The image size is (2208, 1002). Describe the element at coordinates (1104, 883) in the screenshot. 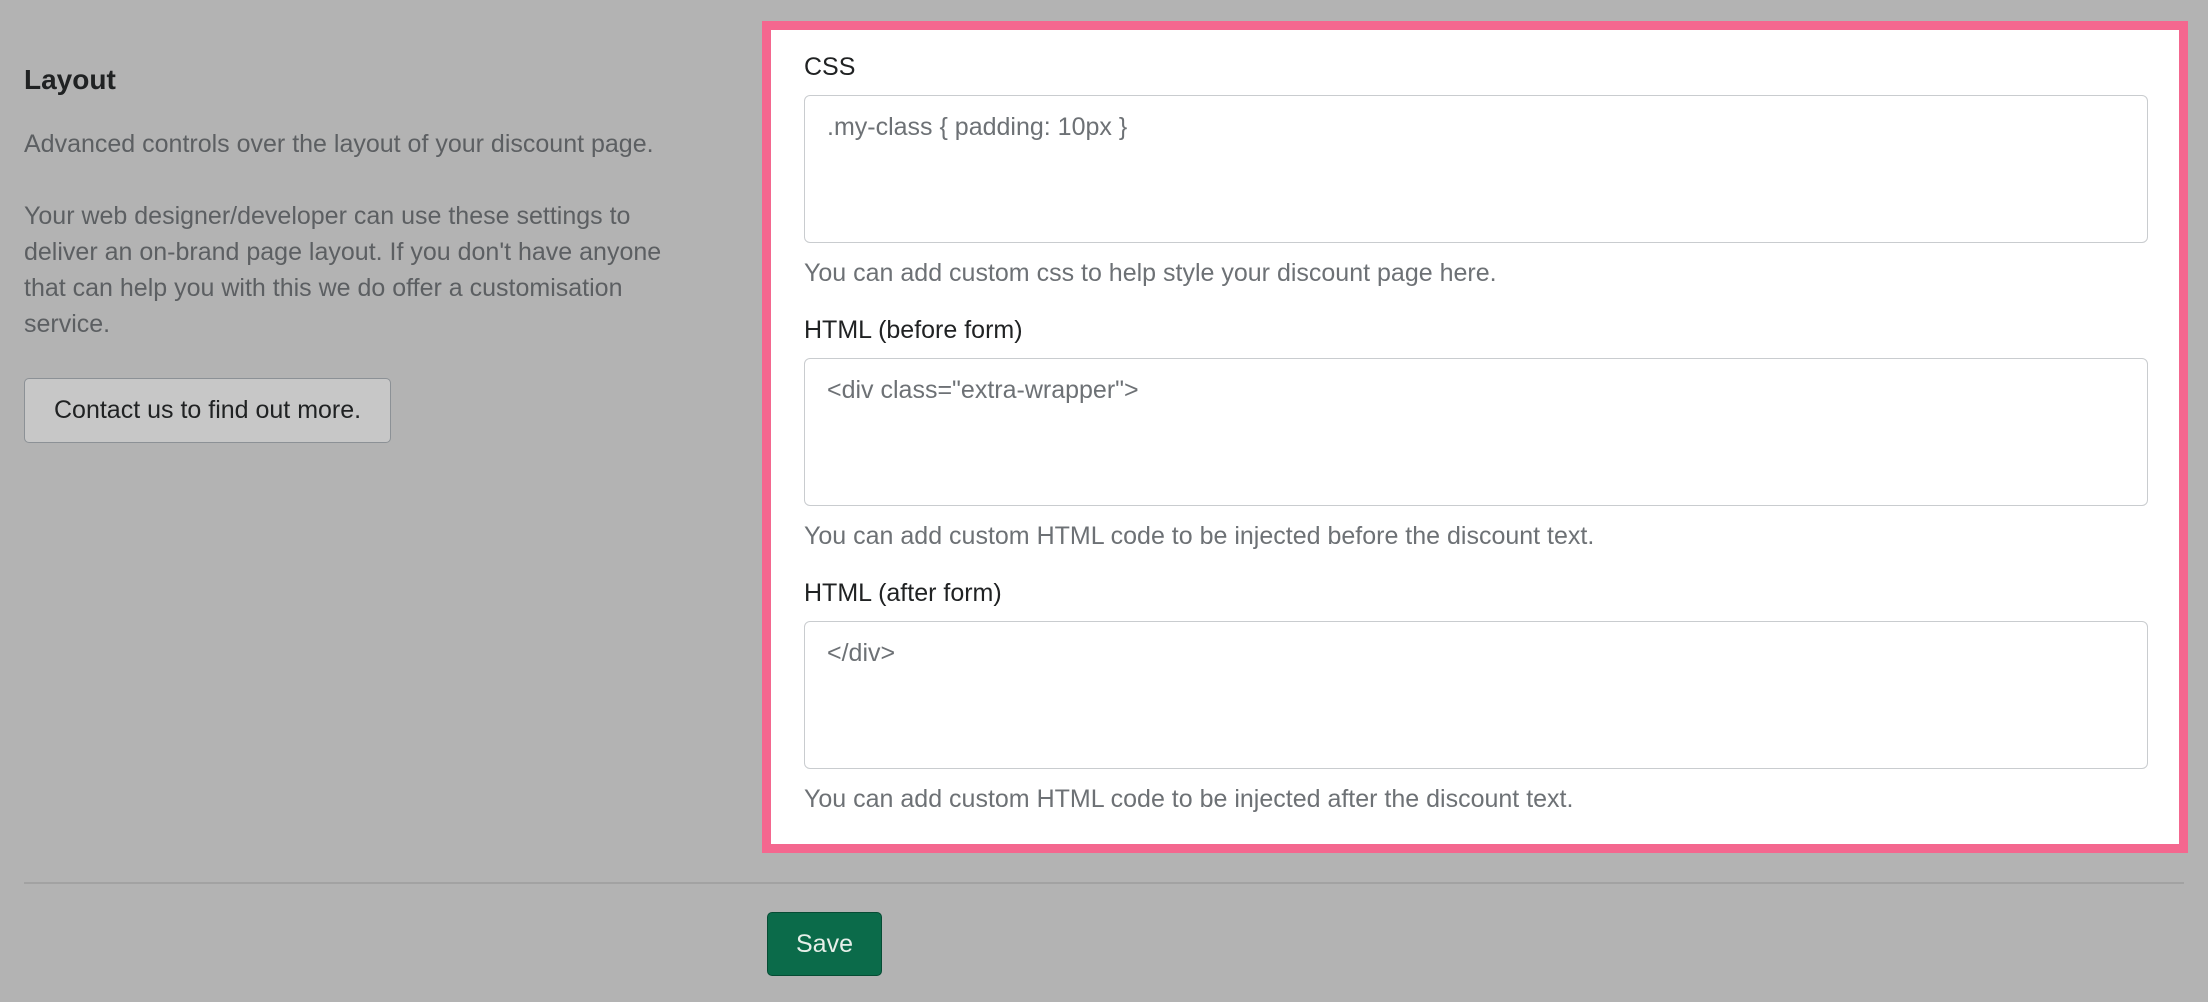

I see `footer-divider` at that location.